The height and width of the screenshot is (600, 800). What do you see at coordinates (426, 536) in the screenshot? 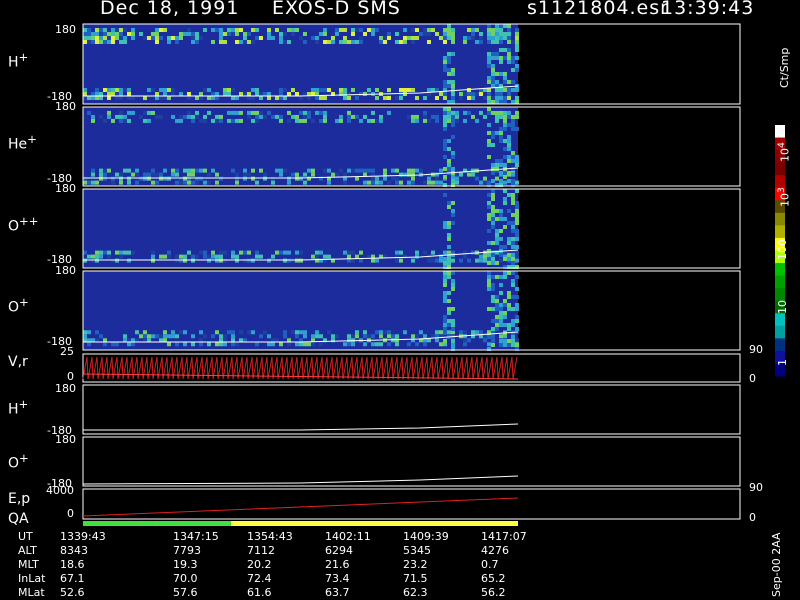
I see `footer-cell: 1409:39` at bounding box center [426, 536].